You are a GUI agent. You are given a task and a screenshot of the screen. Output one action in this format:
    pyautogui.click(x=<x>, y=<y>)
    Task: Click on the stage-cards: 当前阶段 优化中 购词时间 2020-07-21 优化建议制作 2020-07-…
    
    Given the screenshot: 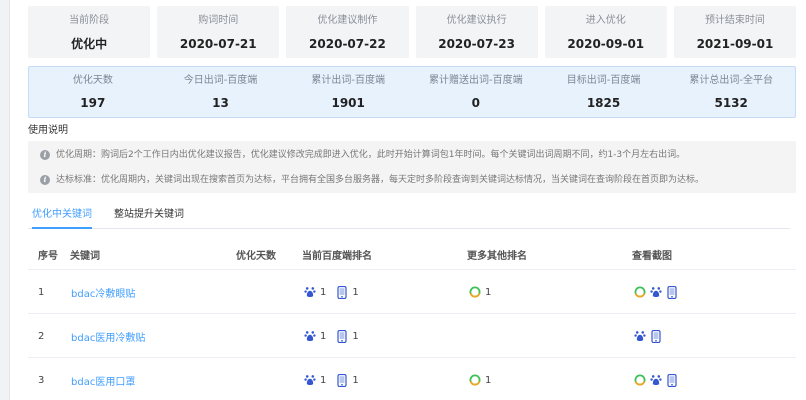 What is the action you would take?
    pyautogui.click(x=412, y=32)
    